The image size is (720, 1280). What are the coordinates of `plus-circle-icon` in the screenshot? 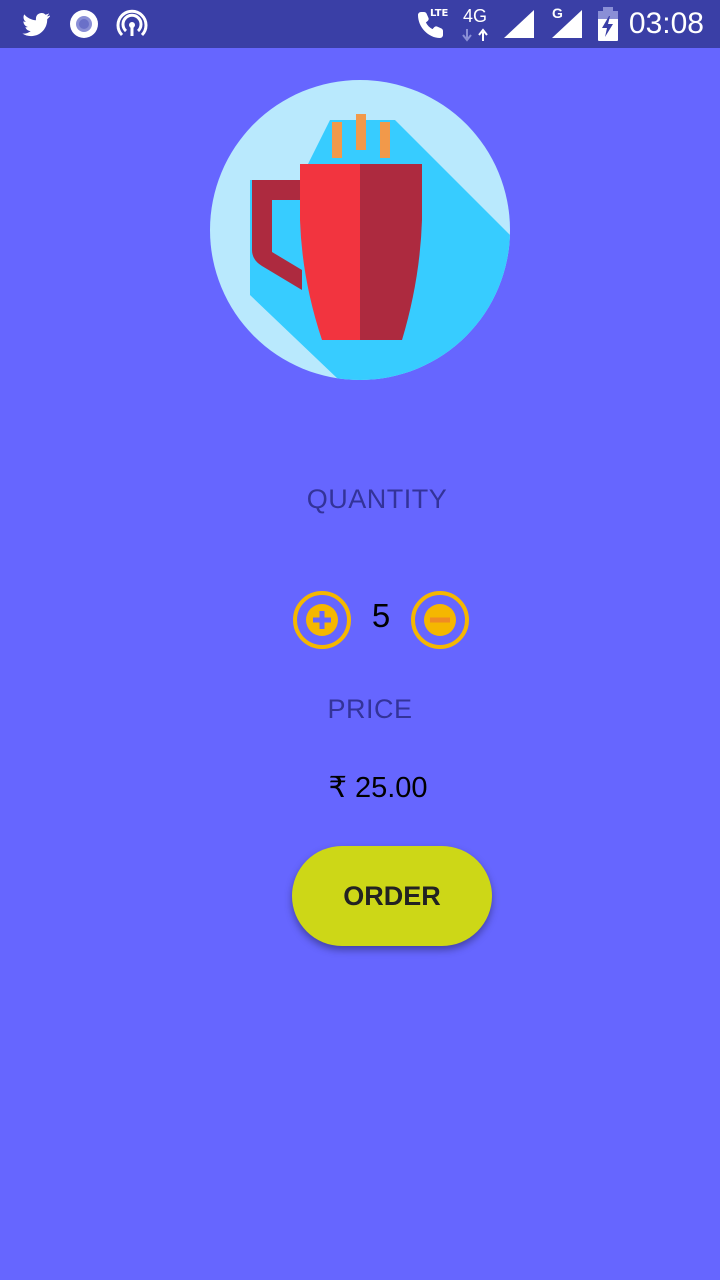 It's located at (322, 620).